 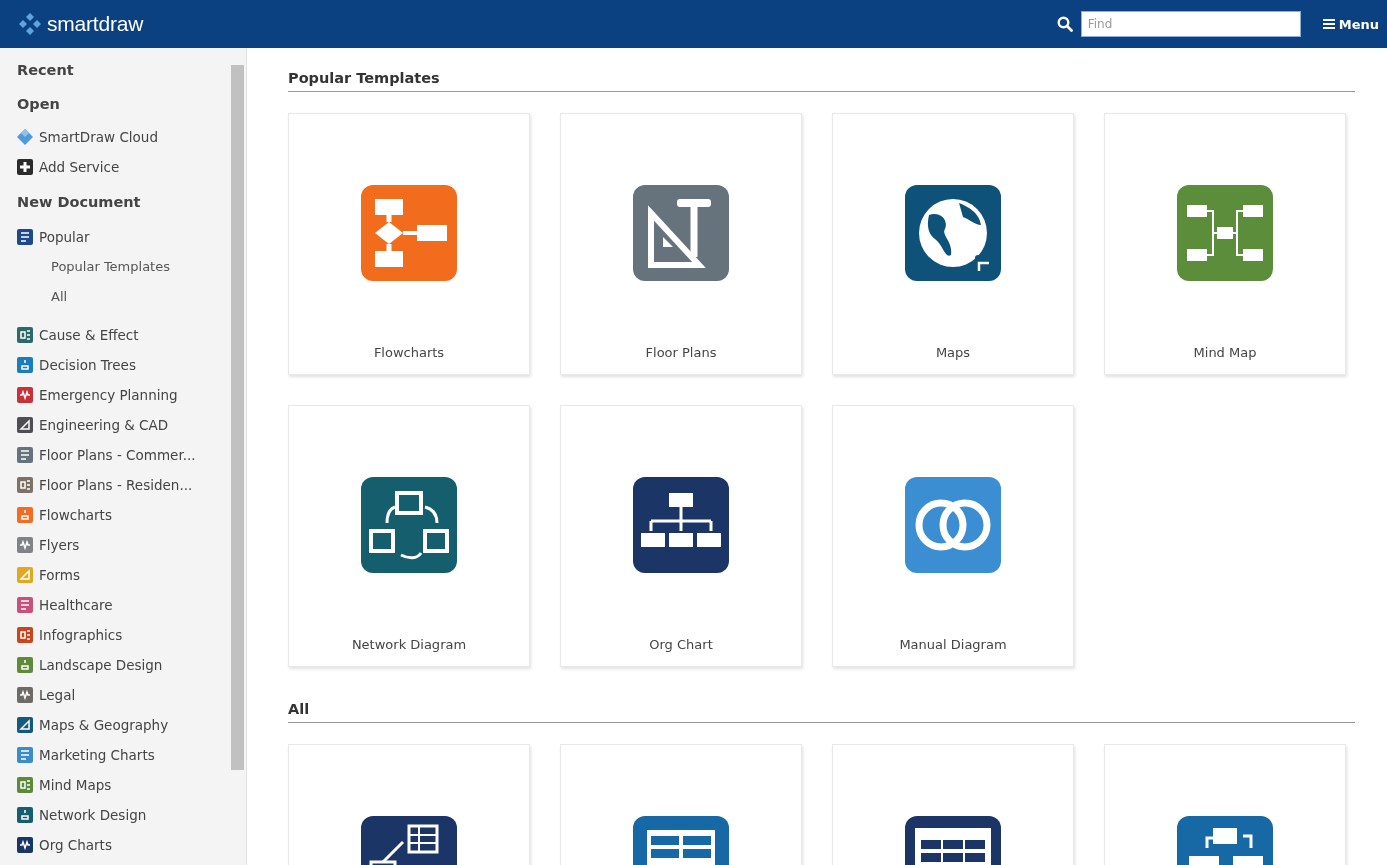 What do you see at coordinates (953, 536) in the screenshot?
I see `template-card: Manual Diagram` at bounding box center [953, 536].